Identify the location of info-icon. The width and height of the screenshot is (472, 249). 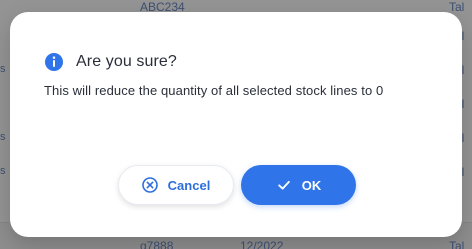
(54, 62).